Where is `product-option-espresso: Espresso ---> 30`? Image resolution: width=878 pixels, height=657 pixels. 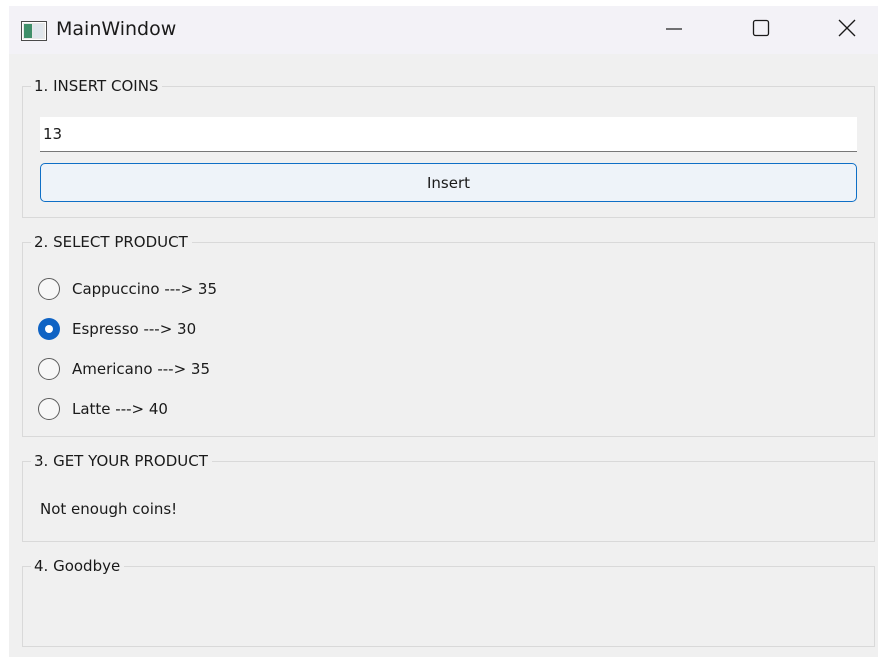
product-option-espresso: Espresso ---> 30 is located at coordinates (117, 329).